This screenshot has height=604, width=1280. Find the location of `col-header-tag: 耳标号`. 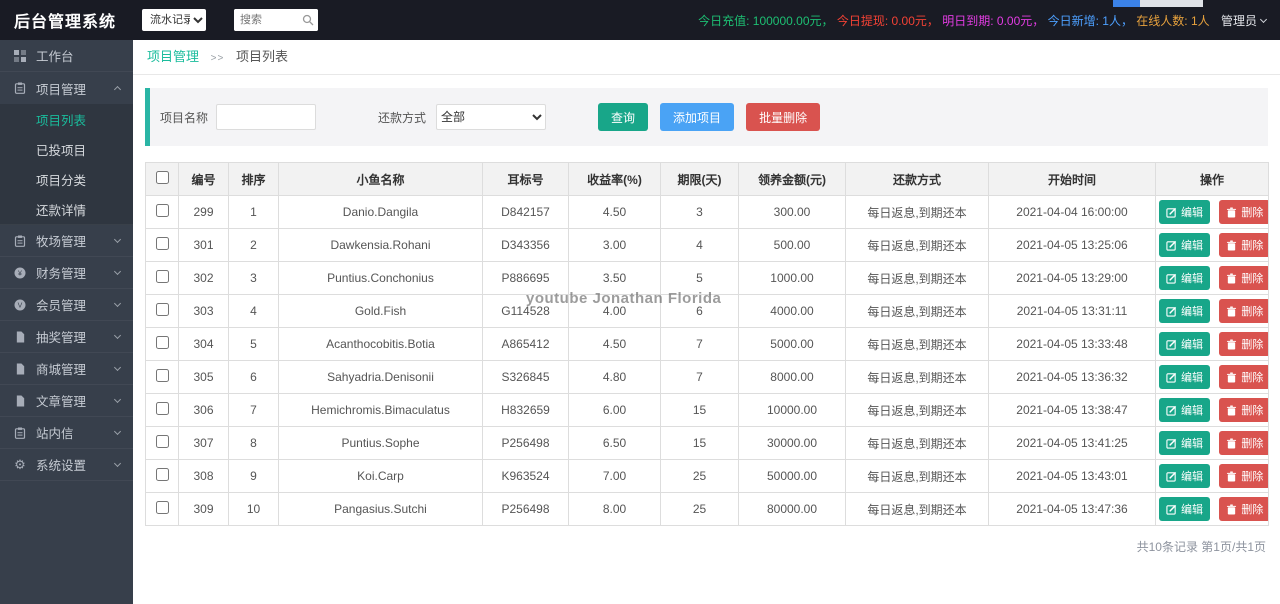

col-header-tag: 耳标号 is located at coordinates (525, 179).